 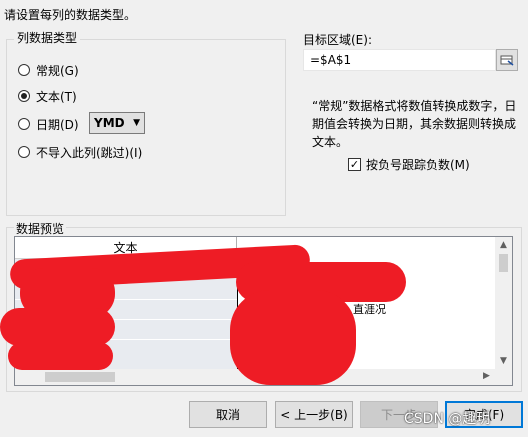 I want to click on radio-date-label: 日期(D), so click(x=57, y=124).